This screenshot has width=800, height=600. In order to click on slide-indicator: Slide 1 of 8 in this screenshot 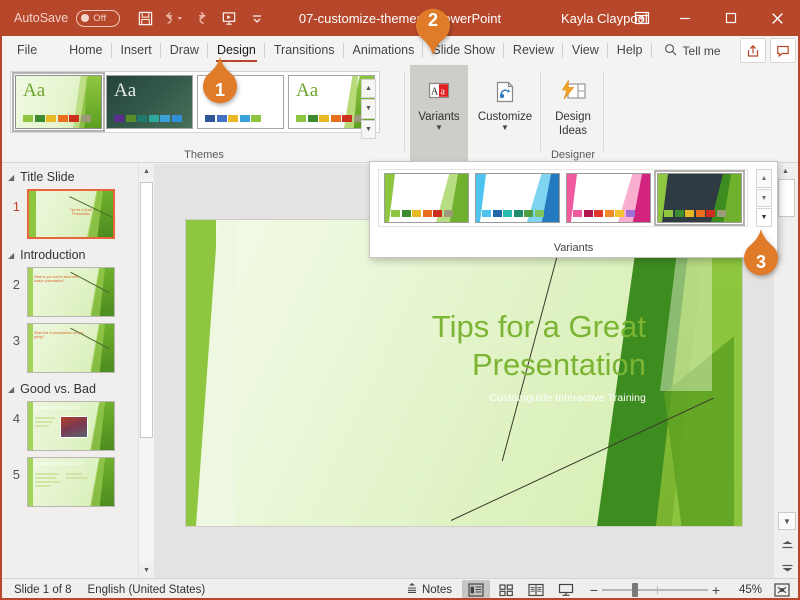, I will do `click(43, 590)`.